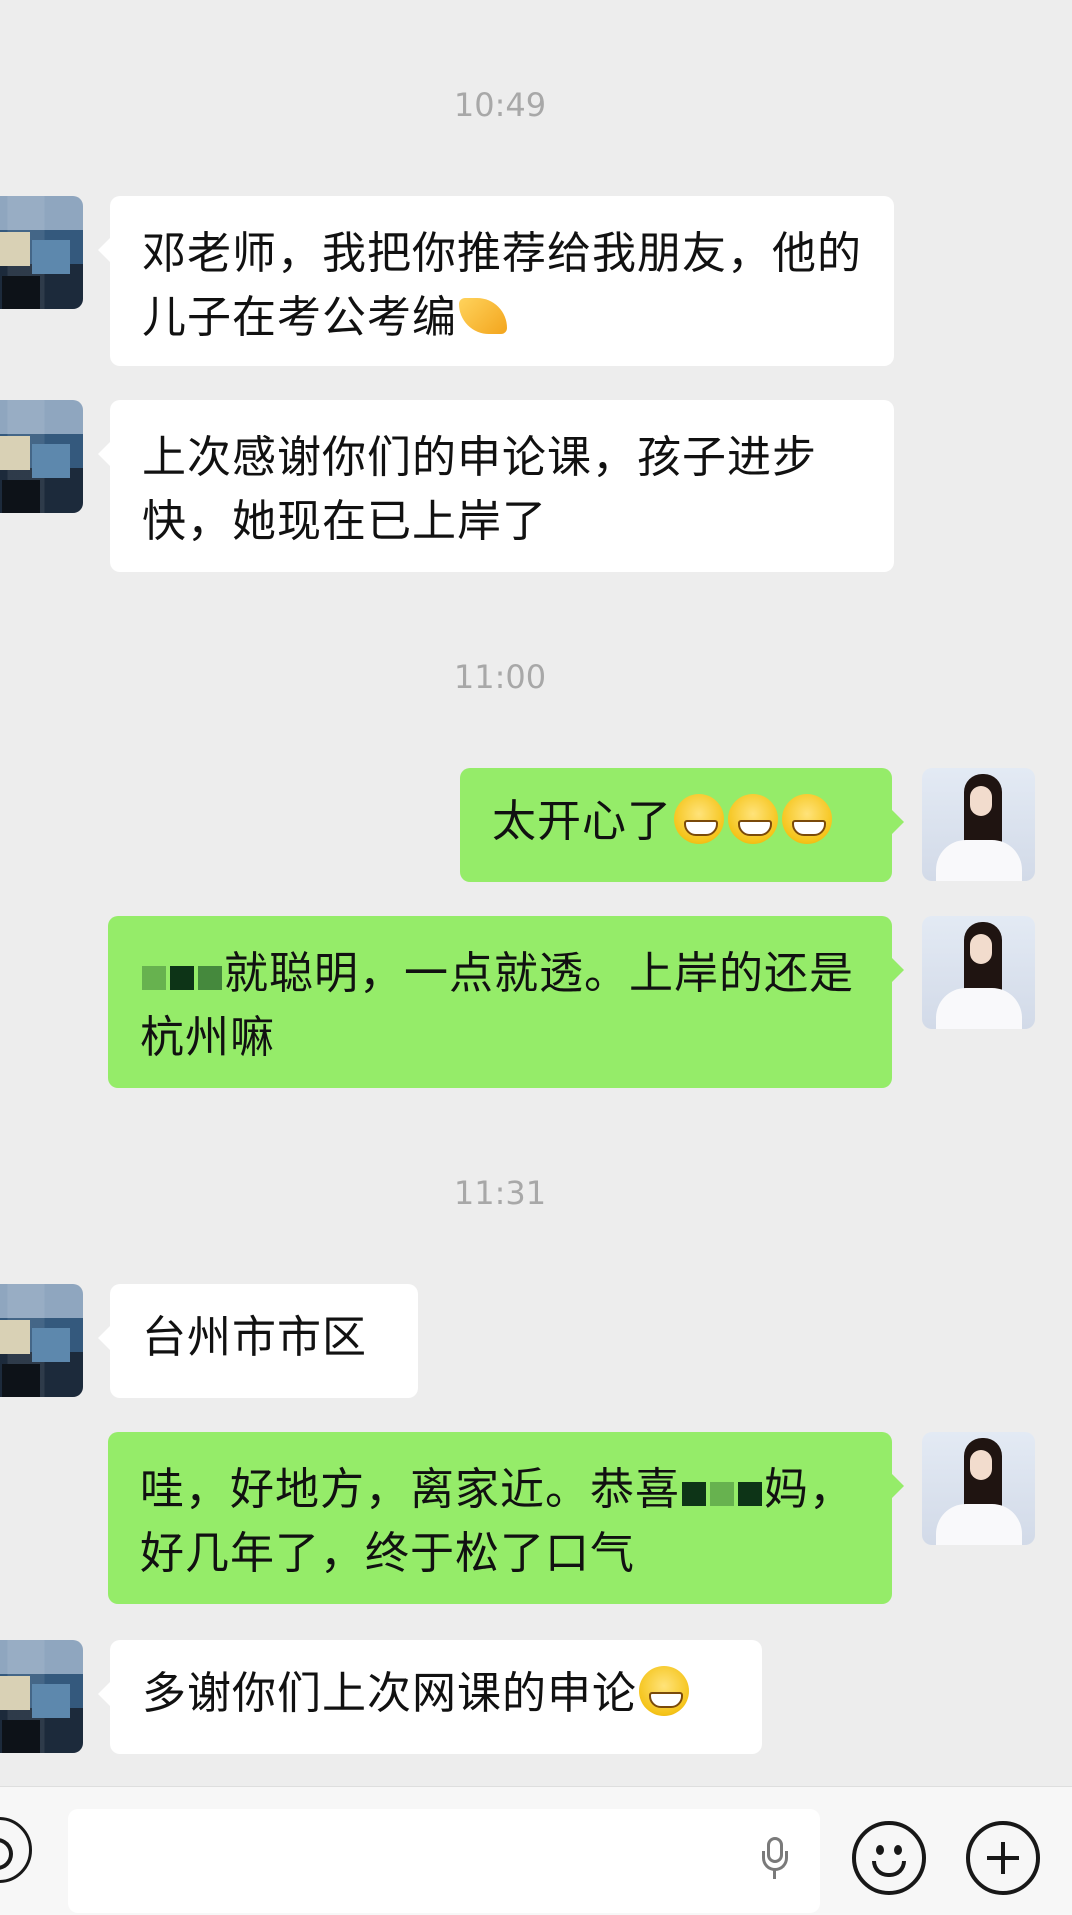 This screenshot has height=1915, width=1072. I want to click on emoji-icon, so click(889, 1858).